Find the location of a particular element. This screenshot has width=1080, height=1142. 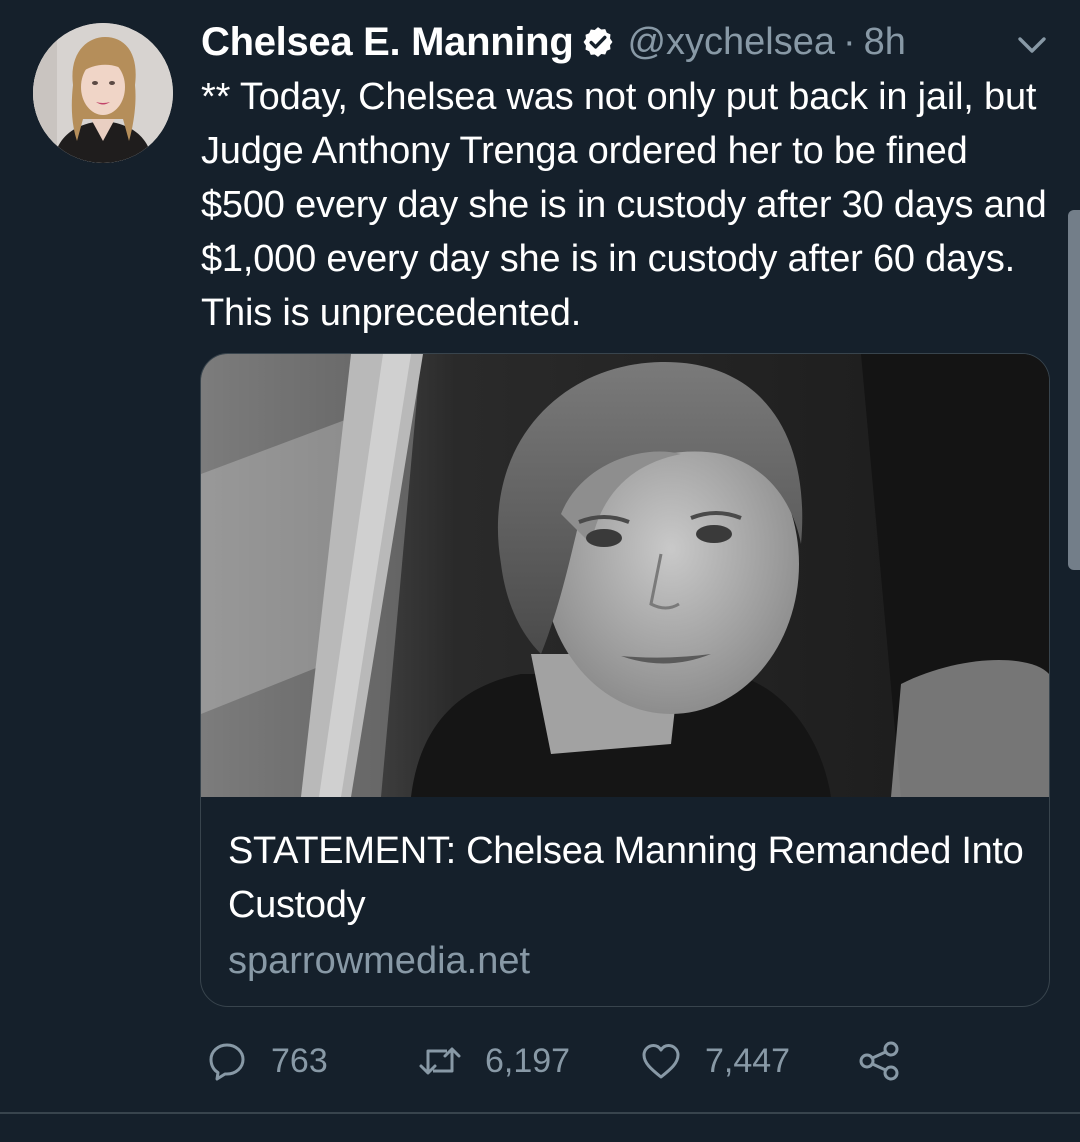

card-domain: sparrowmedia.net is located at coordinates (379, 961).